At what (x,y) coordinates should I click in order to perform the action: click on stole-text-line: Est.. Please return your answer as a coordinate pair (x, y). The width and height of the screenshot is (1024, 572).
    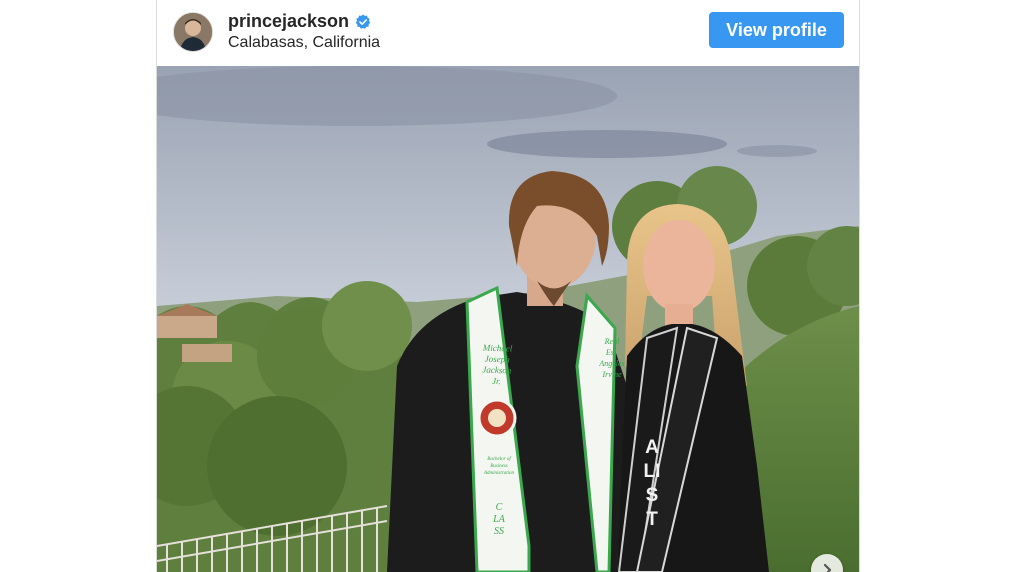
    Looking at the image, I should click on (612, 352).